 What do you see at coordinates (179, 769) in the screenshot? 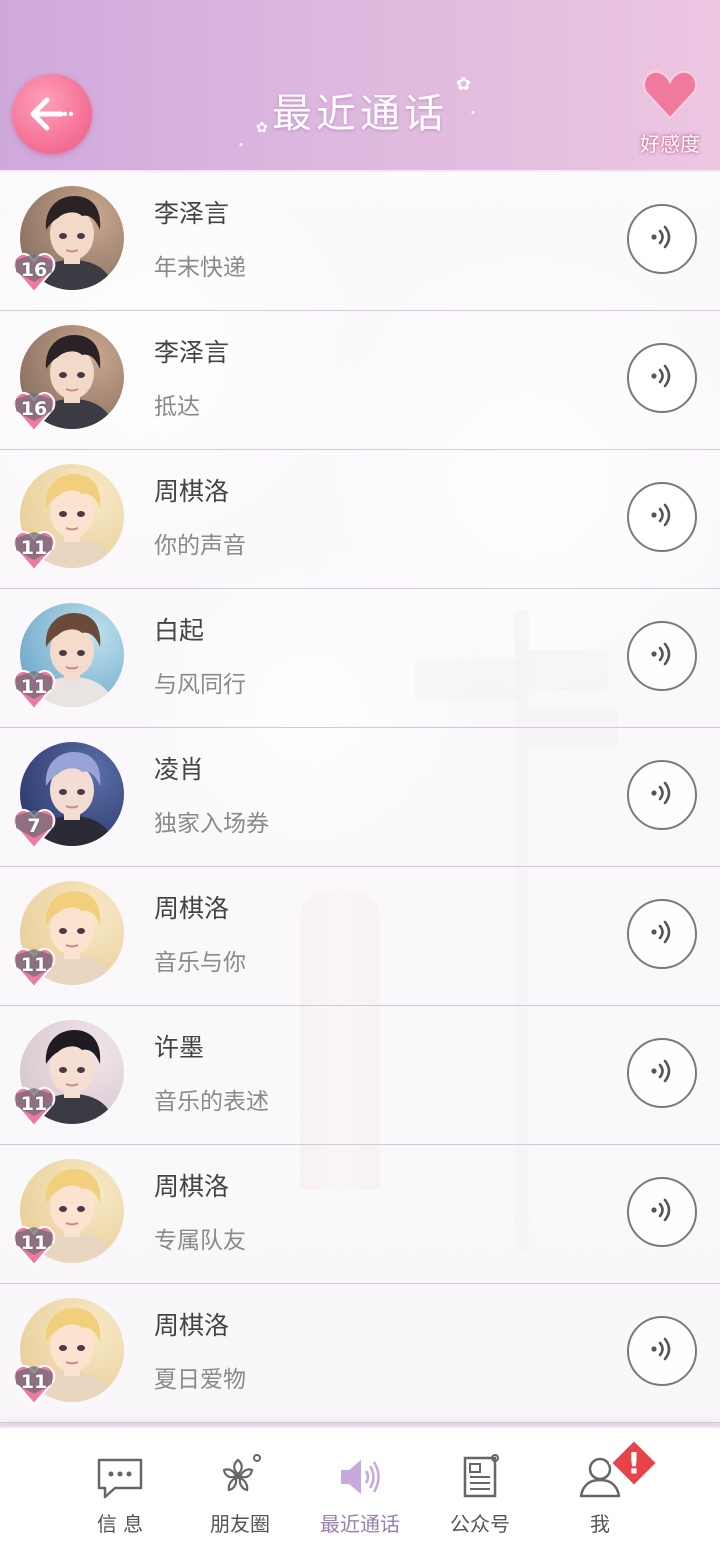
I see `caller-name: 凌肖` at bounding box center [179, 769].